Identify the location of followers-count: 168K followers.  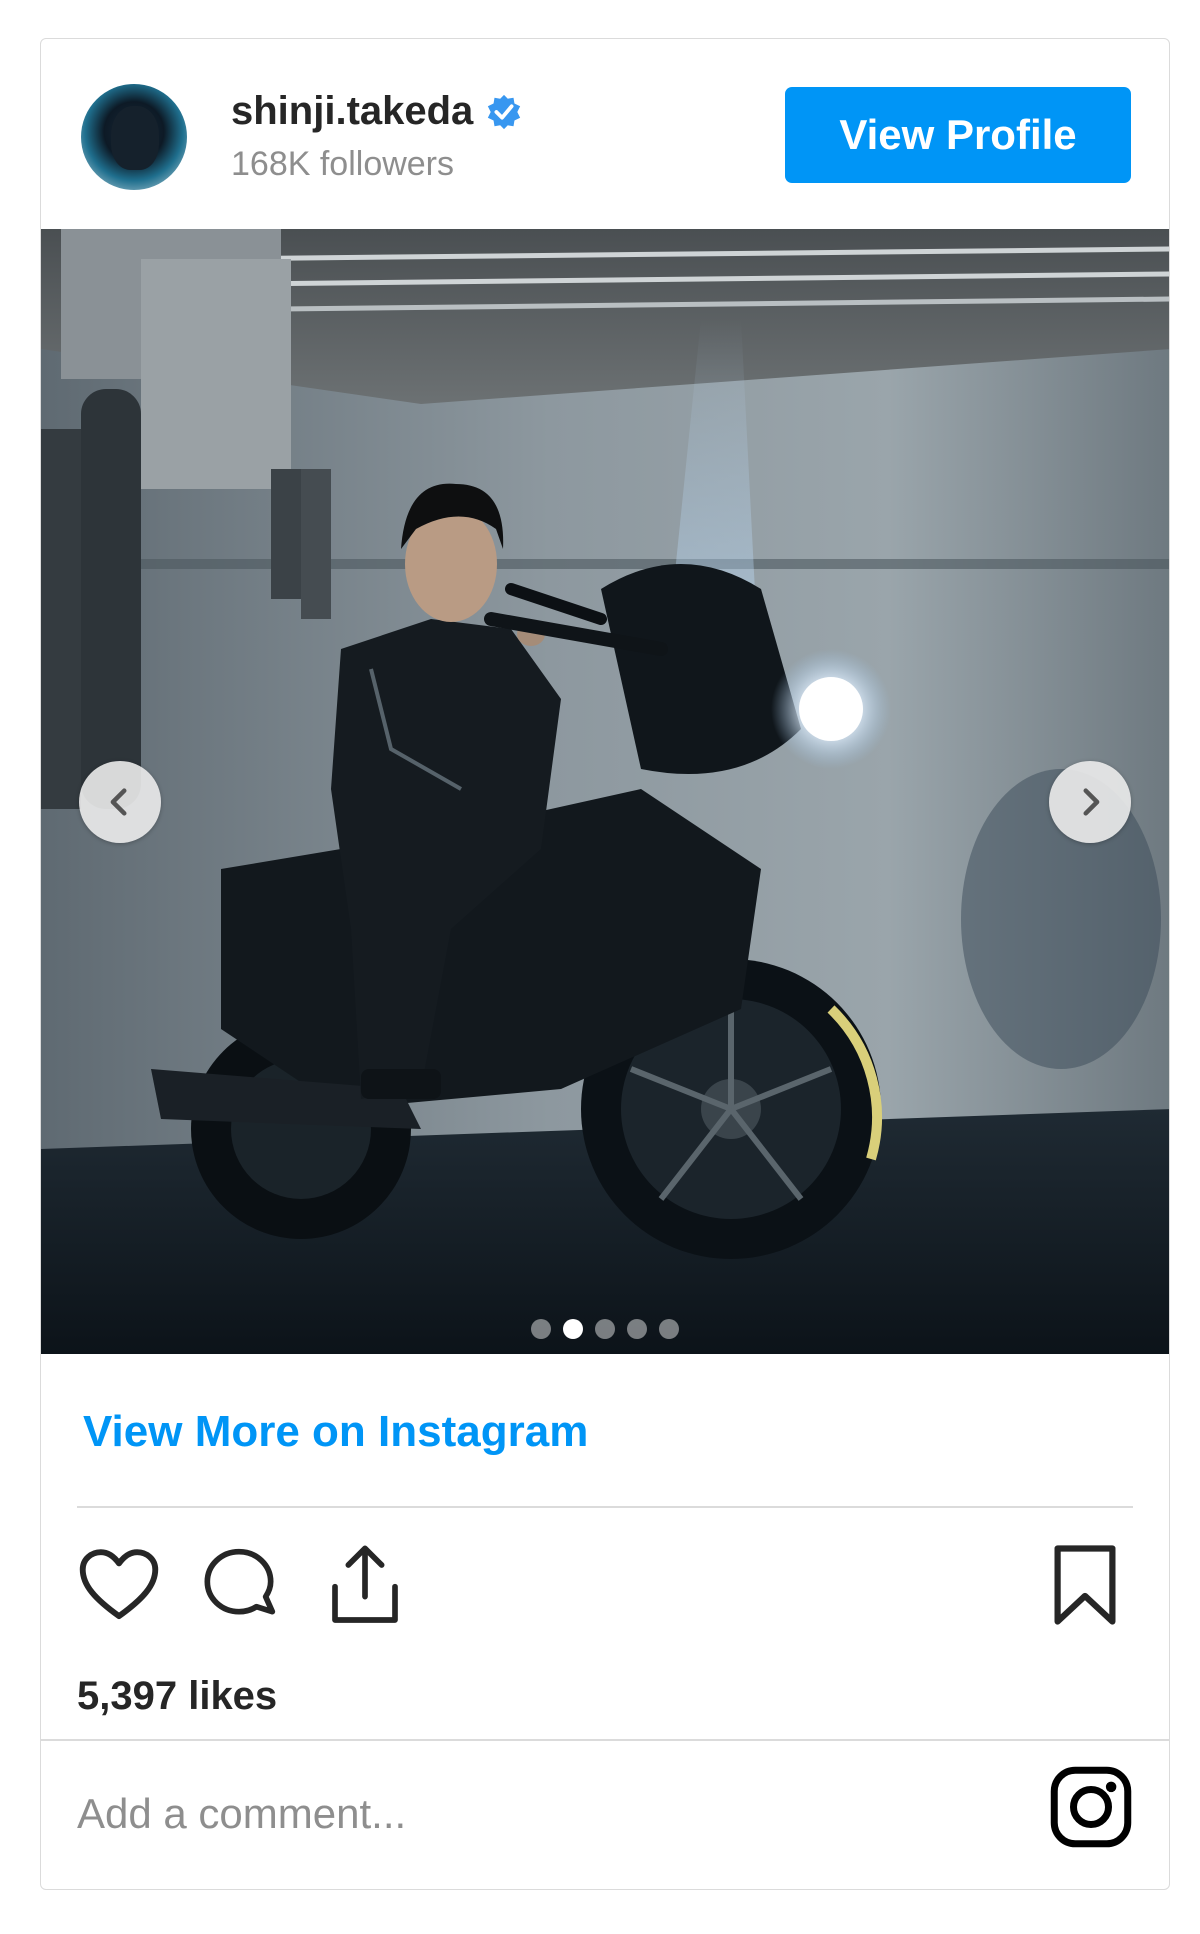
(343, 164).